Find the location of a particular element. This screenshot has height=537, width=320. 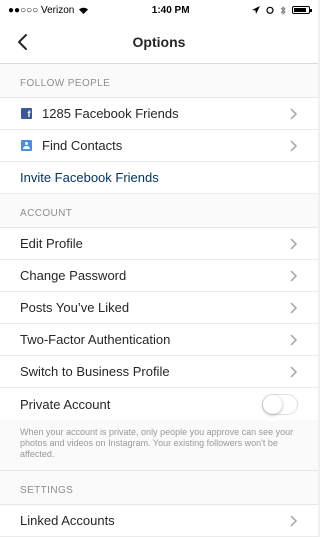

nav-bar: Options is located at coordinates (159, 42).